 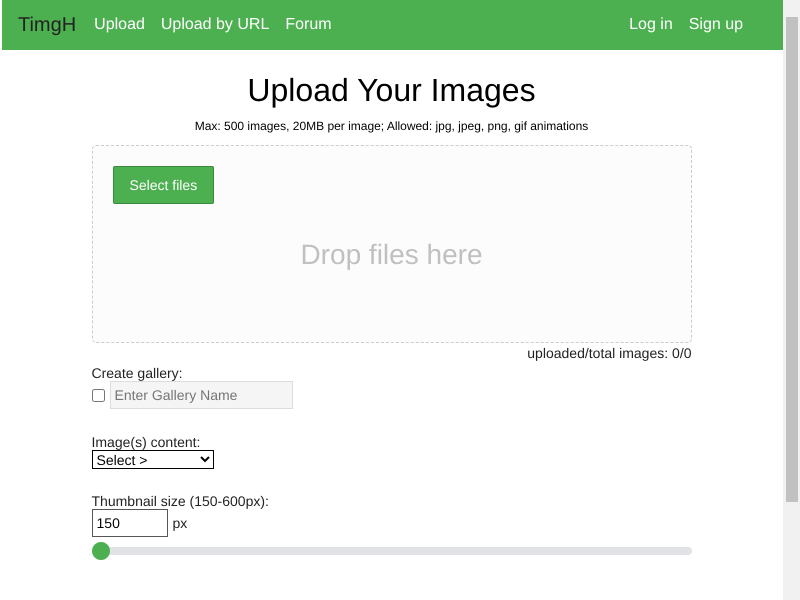 What do you see at coordinates (391, 90) in the screenshot?
I see `page-title: Upload Your Images` at bounding box center [391, 90].